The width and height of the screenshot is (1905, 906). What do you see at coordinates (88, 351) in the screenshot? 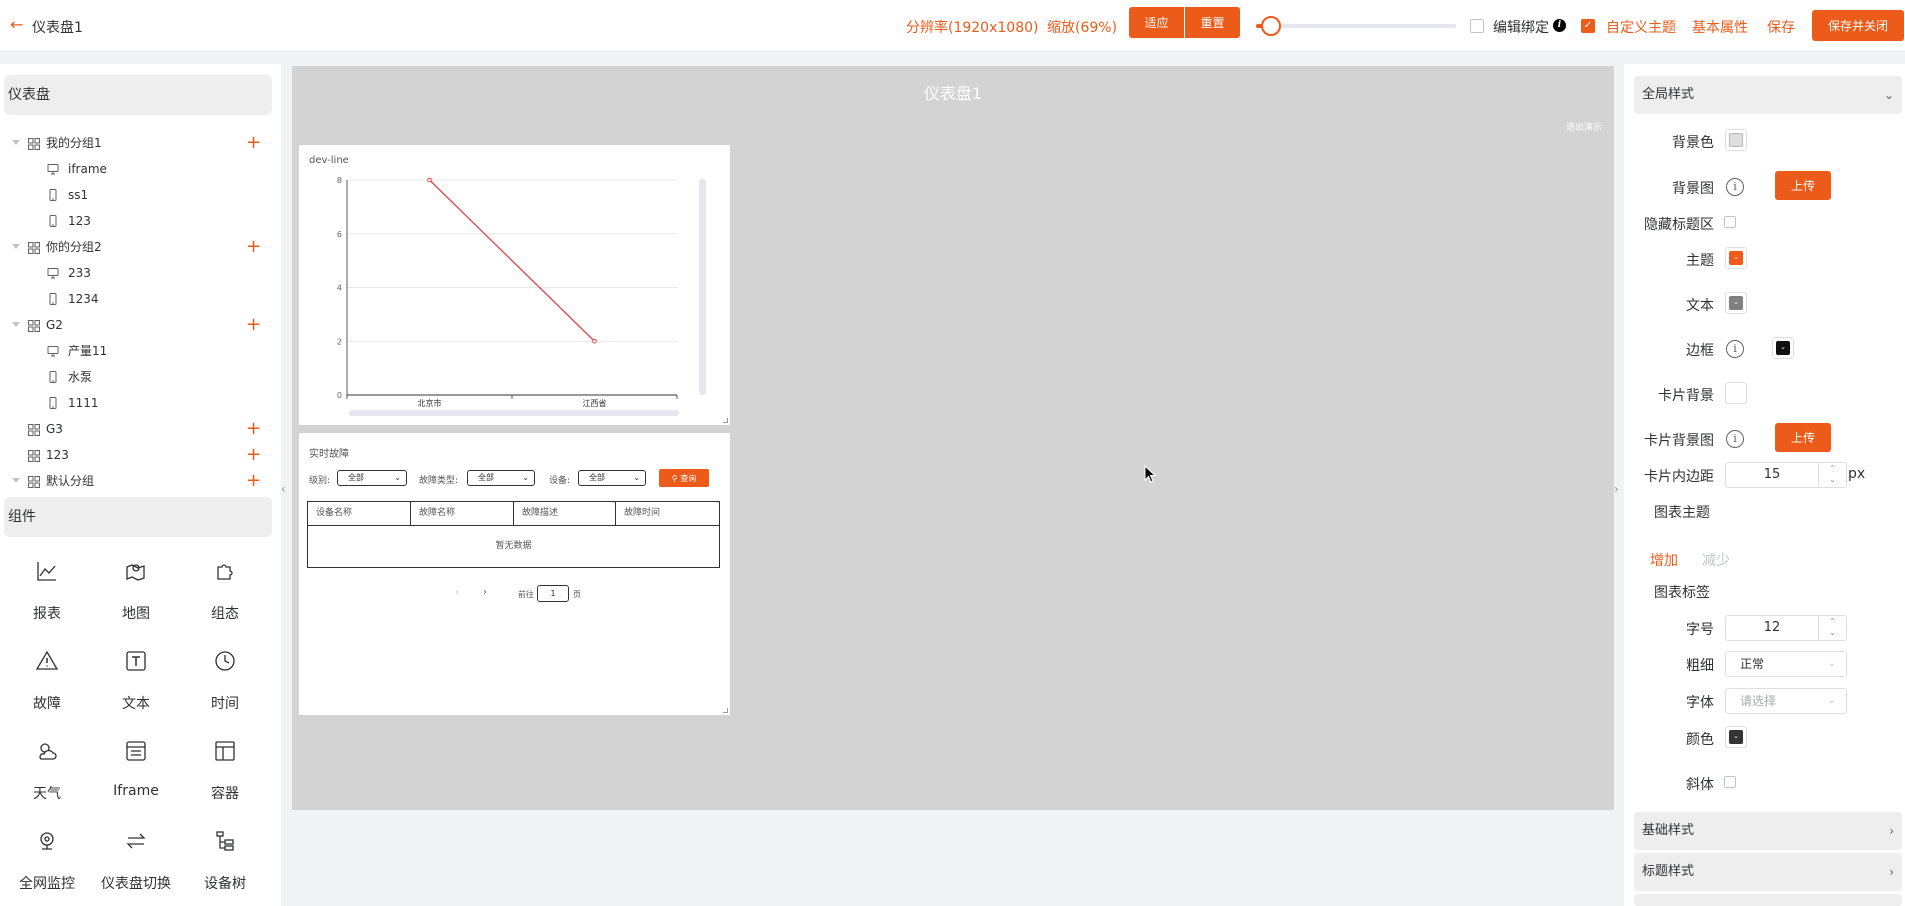
I see `tree-item-label: 产量11` at bounding box center [88, 351].